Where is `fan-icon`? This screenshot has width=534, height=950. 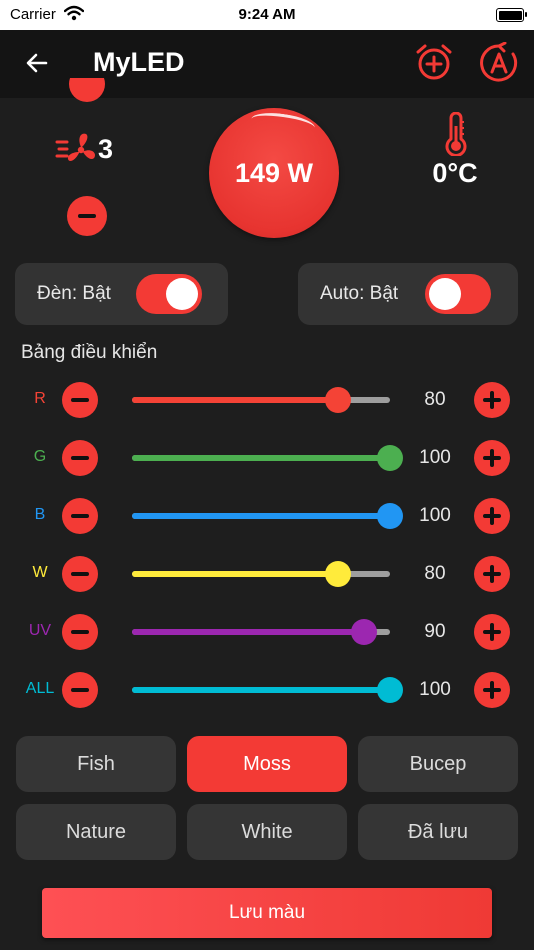
fan-icon is located at coordinates (75, 147).